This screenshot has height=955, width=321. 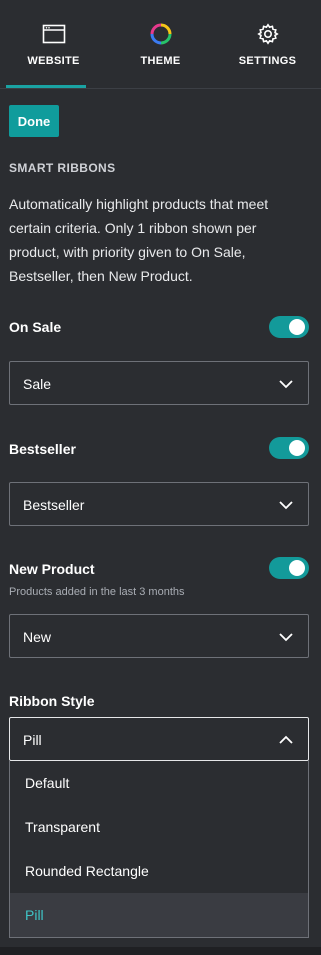 I want to click on option-label: Default, so click(x=47, y=783).